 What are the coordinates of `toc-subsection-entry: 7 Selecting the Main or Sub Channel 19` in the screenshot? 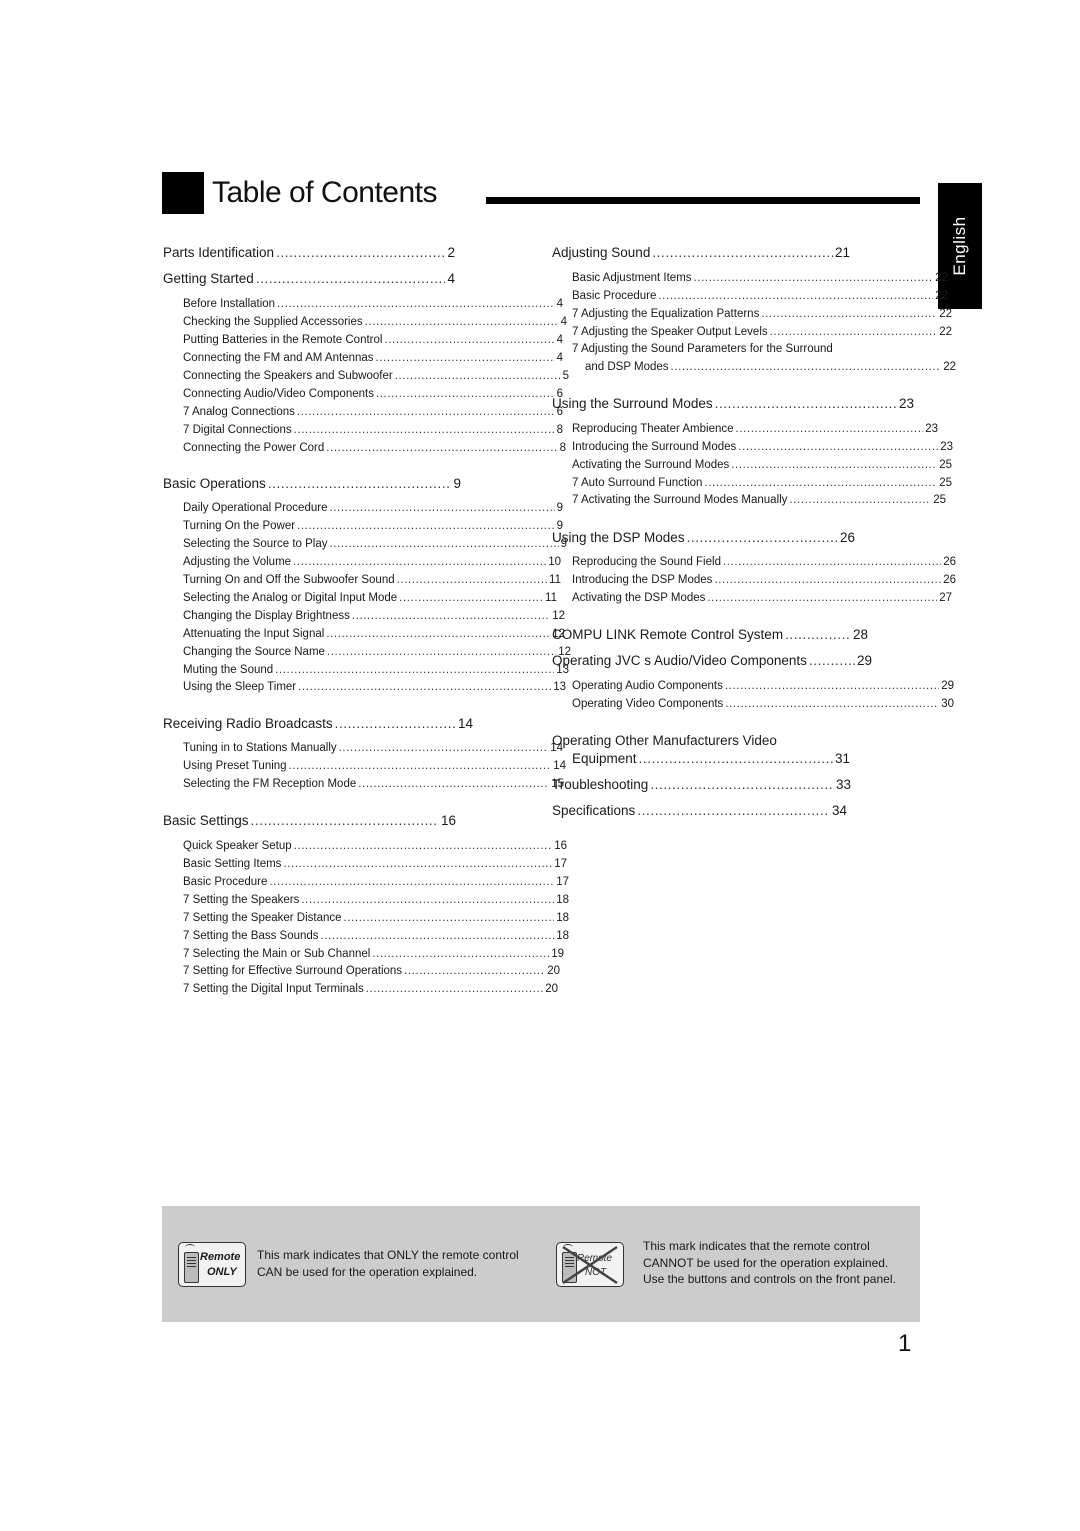 It's located at (373, 954).